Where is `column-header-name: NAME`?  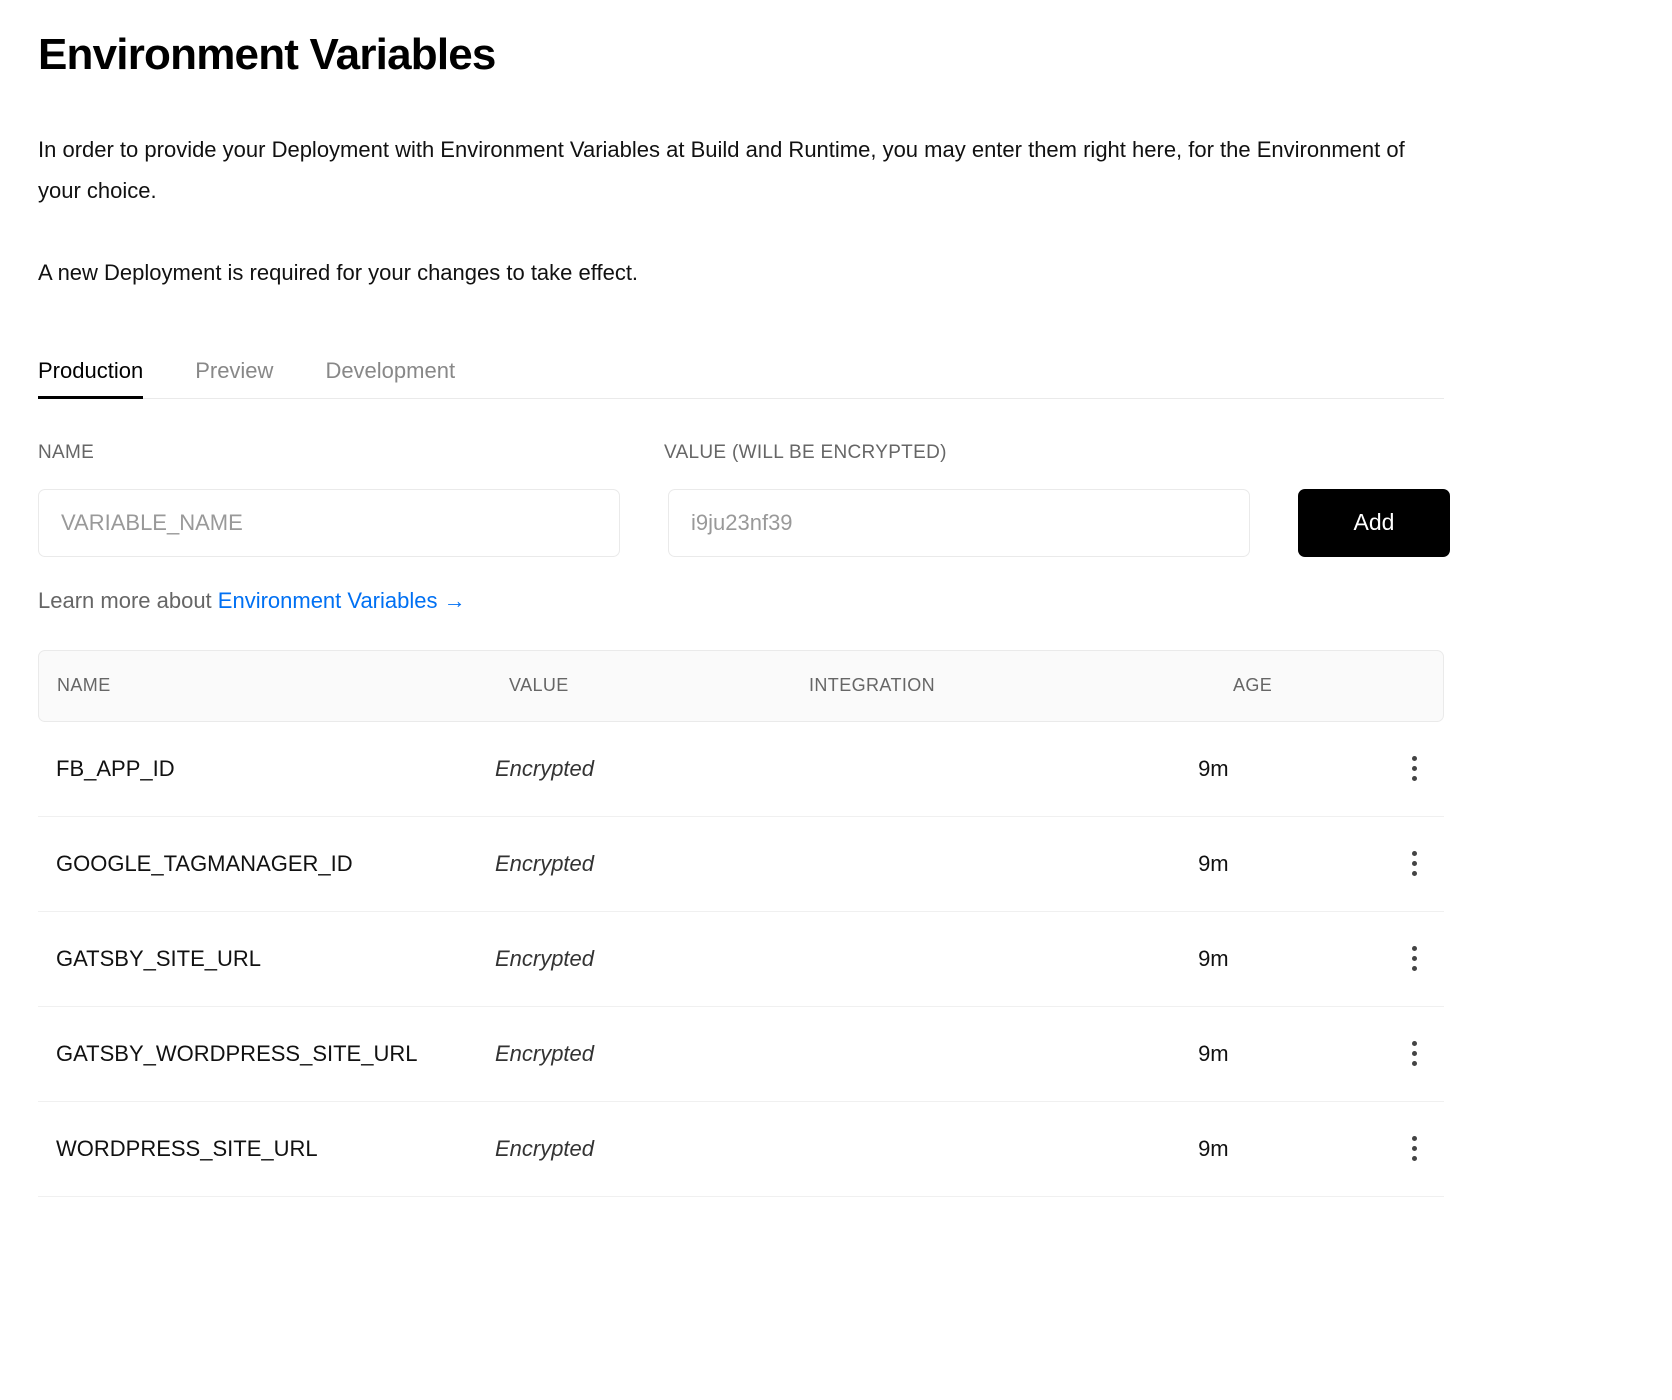
column-header-name: NAME is located at coordinates (84, 685).